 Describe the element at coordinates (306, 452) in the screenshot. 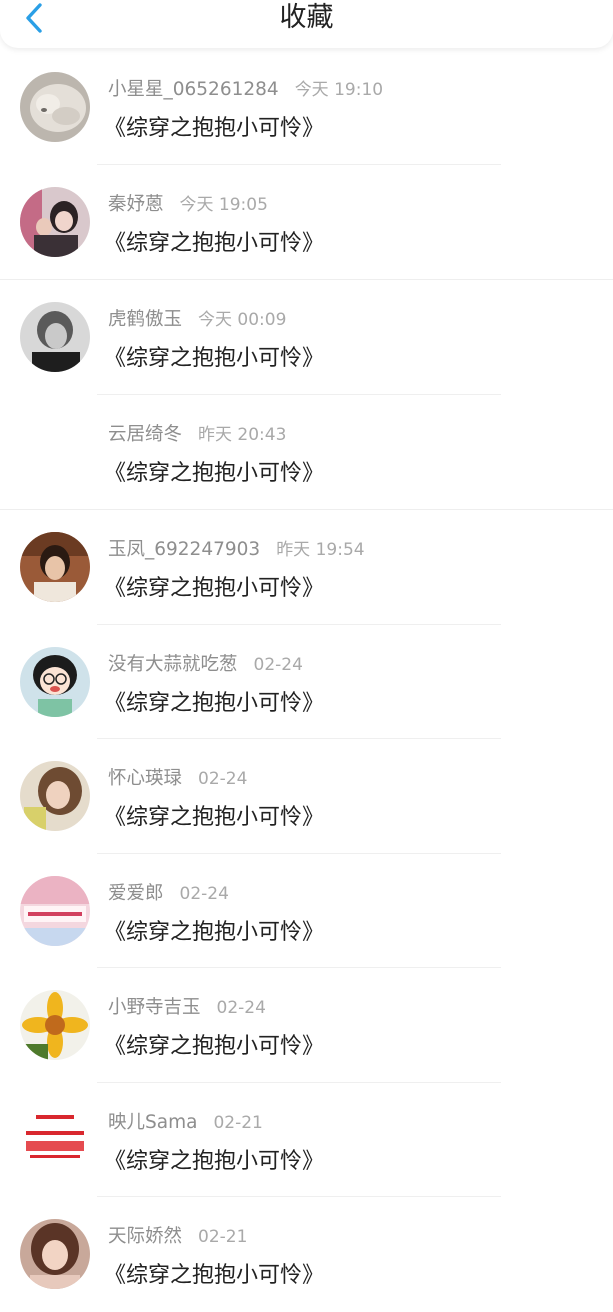

I see `list-item: 云居绮冬 昨天 20:43 《综穿之抱抱小可怜》` at that location.